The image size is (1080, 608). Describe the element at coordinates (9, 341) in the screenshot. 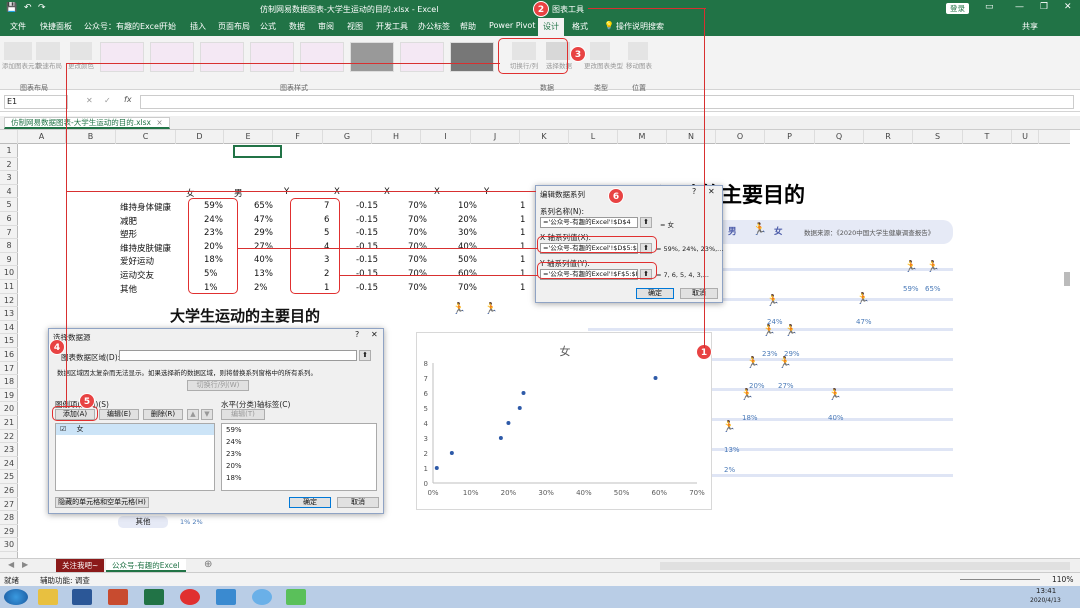

I see `row-header-15: 15` at that location.